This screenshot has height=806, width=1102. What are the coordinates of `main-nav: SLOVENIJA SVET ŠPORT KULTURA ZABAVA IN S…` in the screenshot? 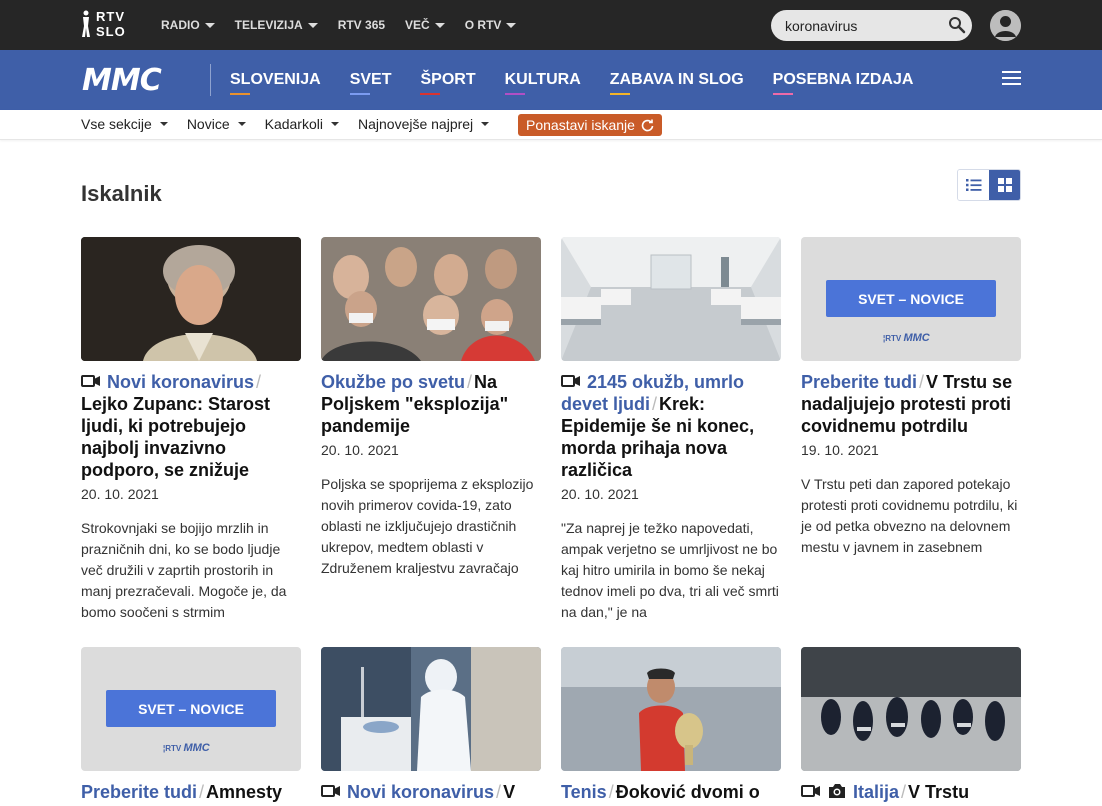 It's located at (586, 82).